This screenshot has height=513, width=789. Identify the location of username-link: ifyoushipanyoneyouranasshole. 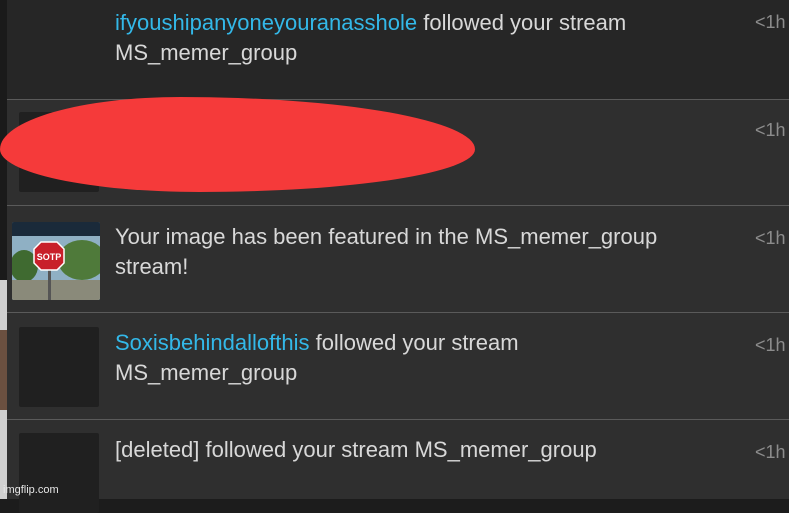
(266, 22).